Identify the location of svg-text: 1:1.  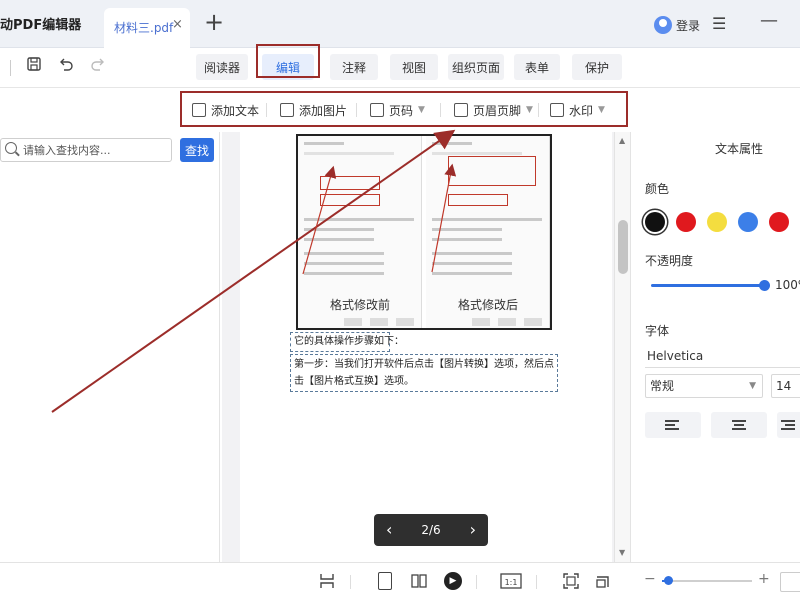
(511, 582).